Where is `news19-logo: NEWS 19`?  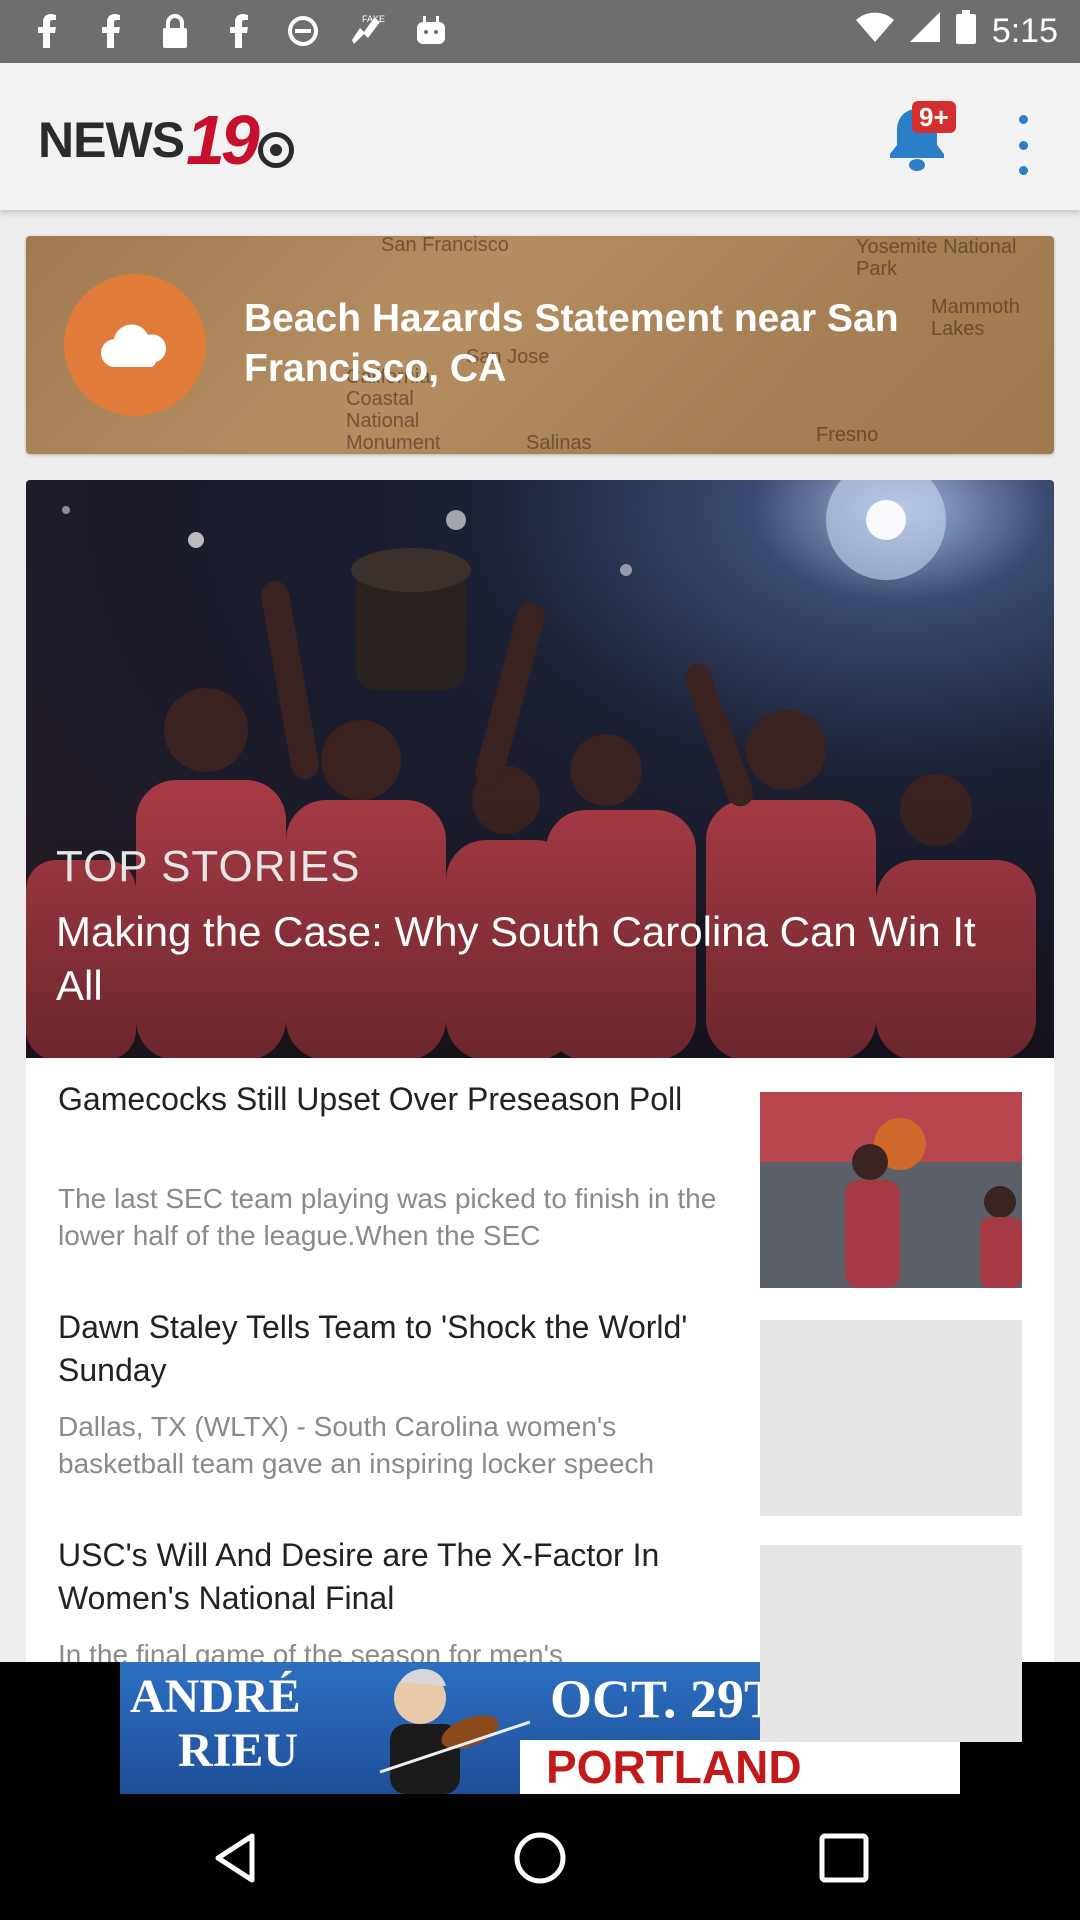 news19-logo: NEWS 19 is located at coordinates (166, 140).